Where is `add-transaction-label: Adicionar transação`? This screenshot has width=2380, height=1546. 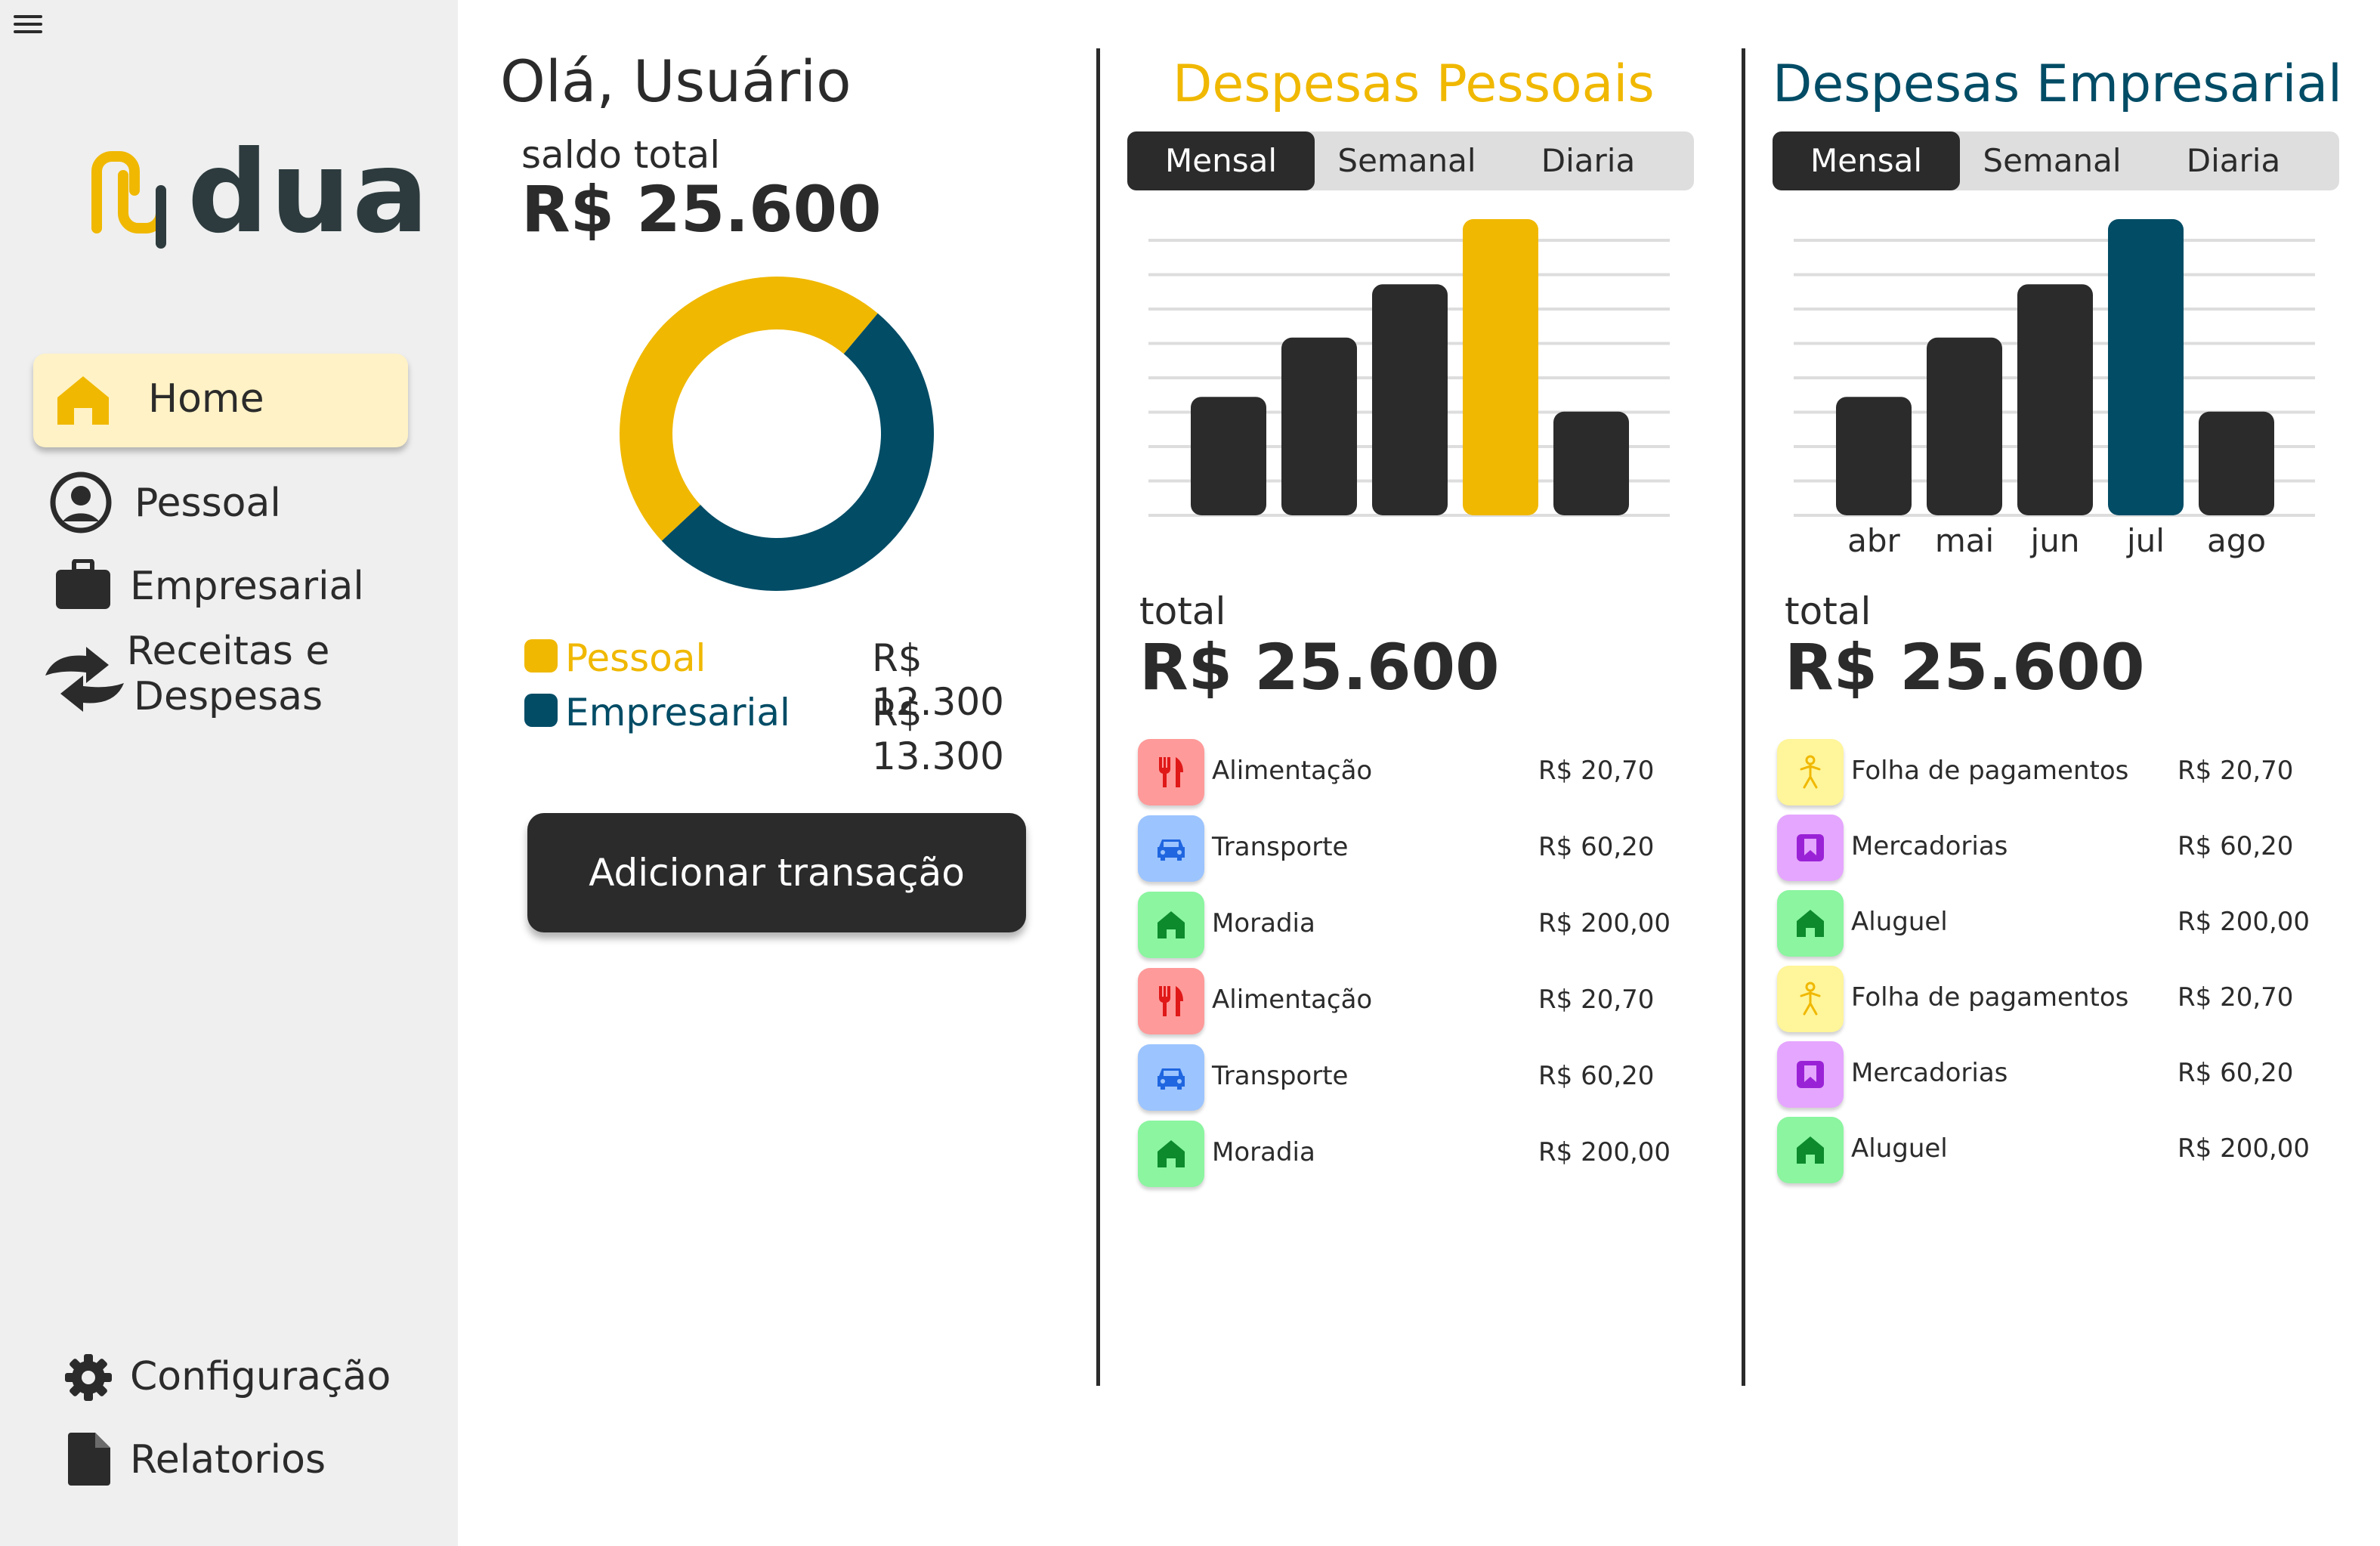
add-transaction-label: Adicionar transação is located at coordinates (777, 873).